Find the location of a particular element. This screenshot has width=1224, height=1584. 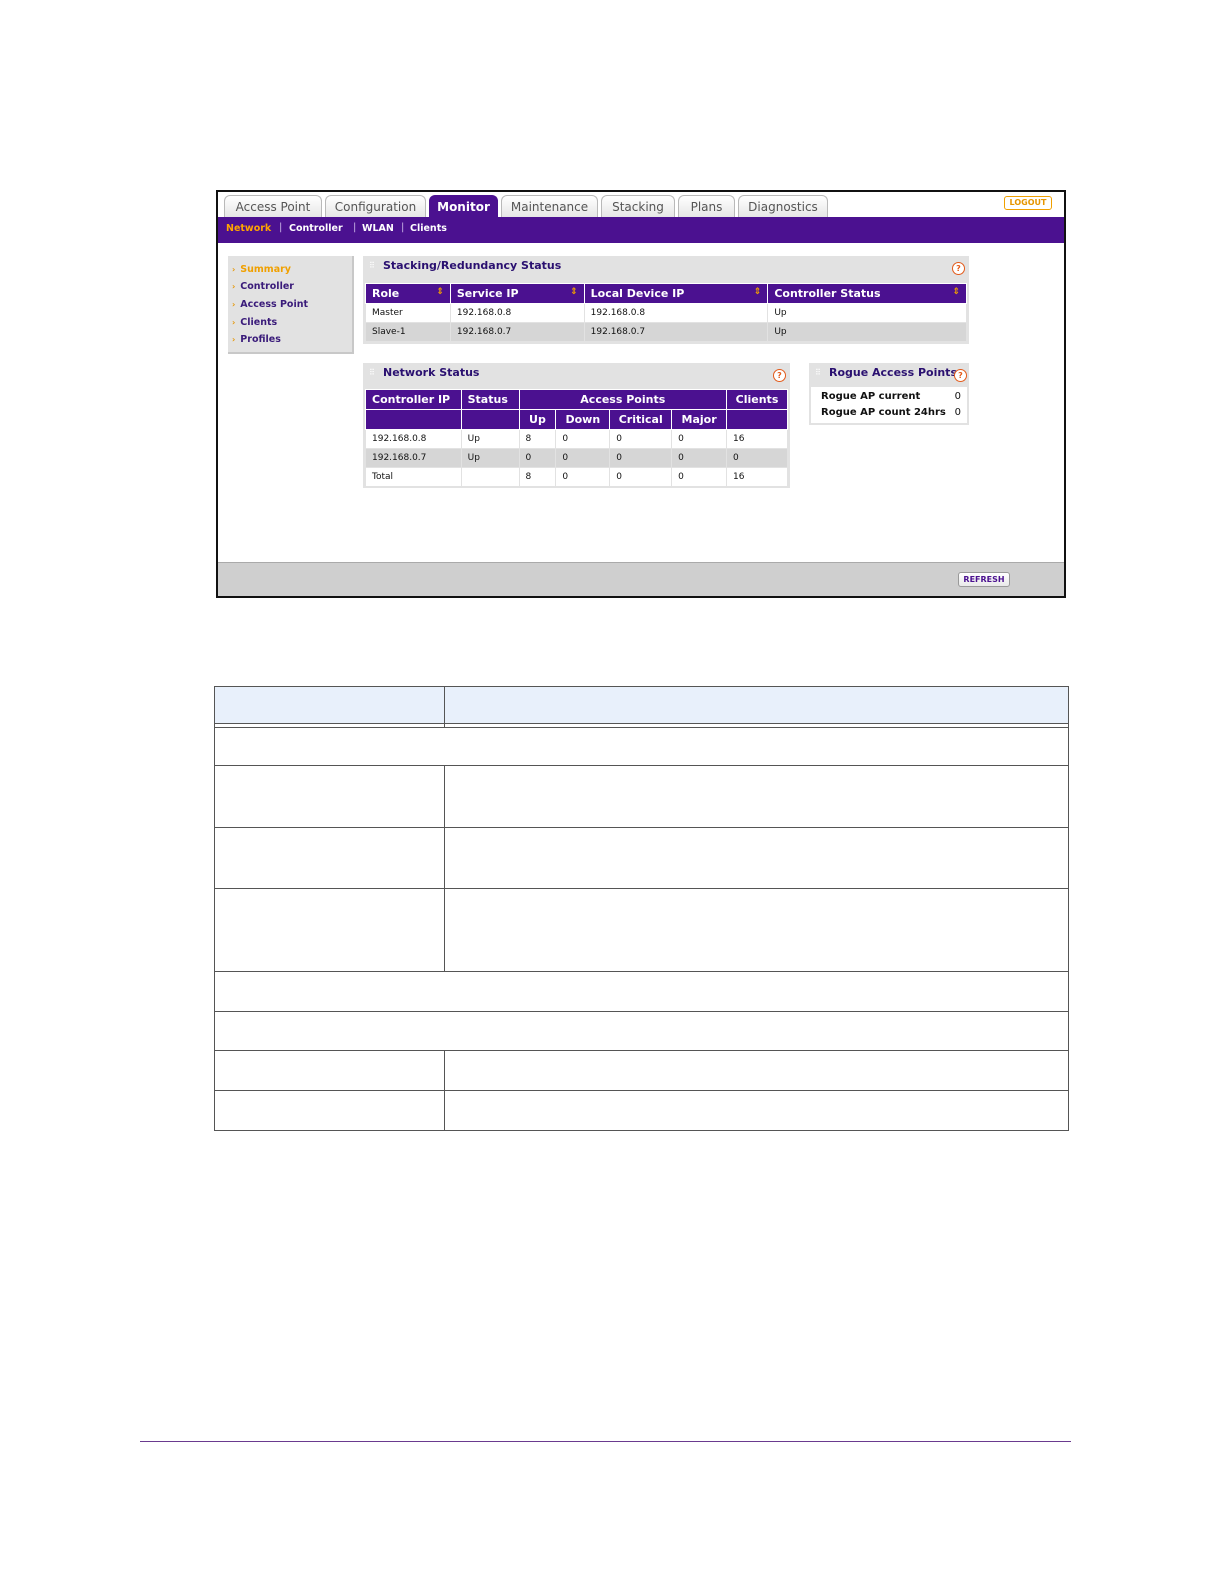

table-subheader-row: Up Down Critical Major is located at coordinates (576, 419).